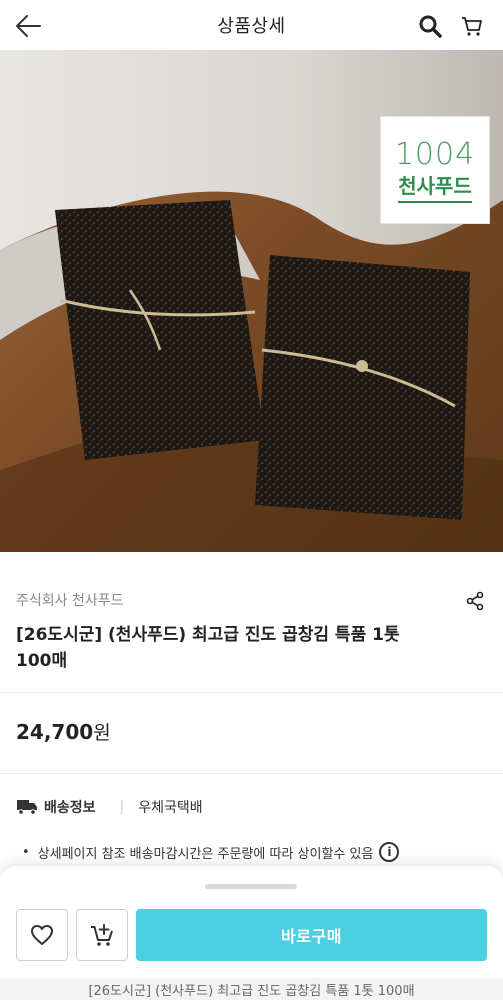 This screenshot has width=503, height=1000. What do you see at coordinates (251, 989) in the screenshot?
I see `footer-product-name: [26도시군] (천사푸드) 최고급 진도 곱창김 특품 1톳 100매` at bounding box center [251, 989].